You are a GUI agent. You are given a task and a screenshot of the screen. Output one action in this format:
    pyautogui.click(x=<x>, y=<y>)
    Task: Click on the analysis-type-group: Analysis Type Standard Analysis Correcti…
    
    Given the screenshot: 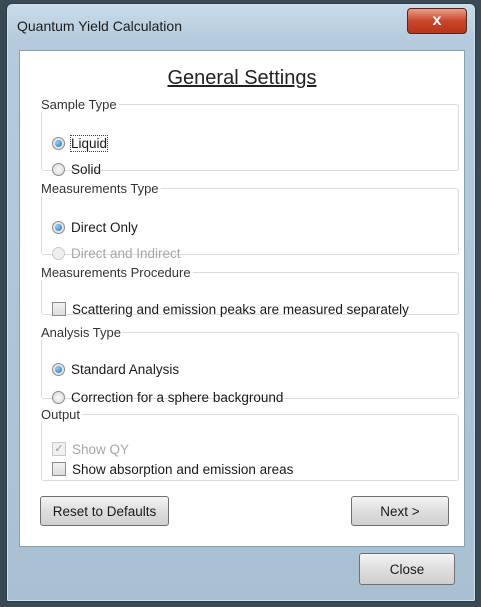 What is the action you would take?
    pyautogui.click(x=250, y=365)
    